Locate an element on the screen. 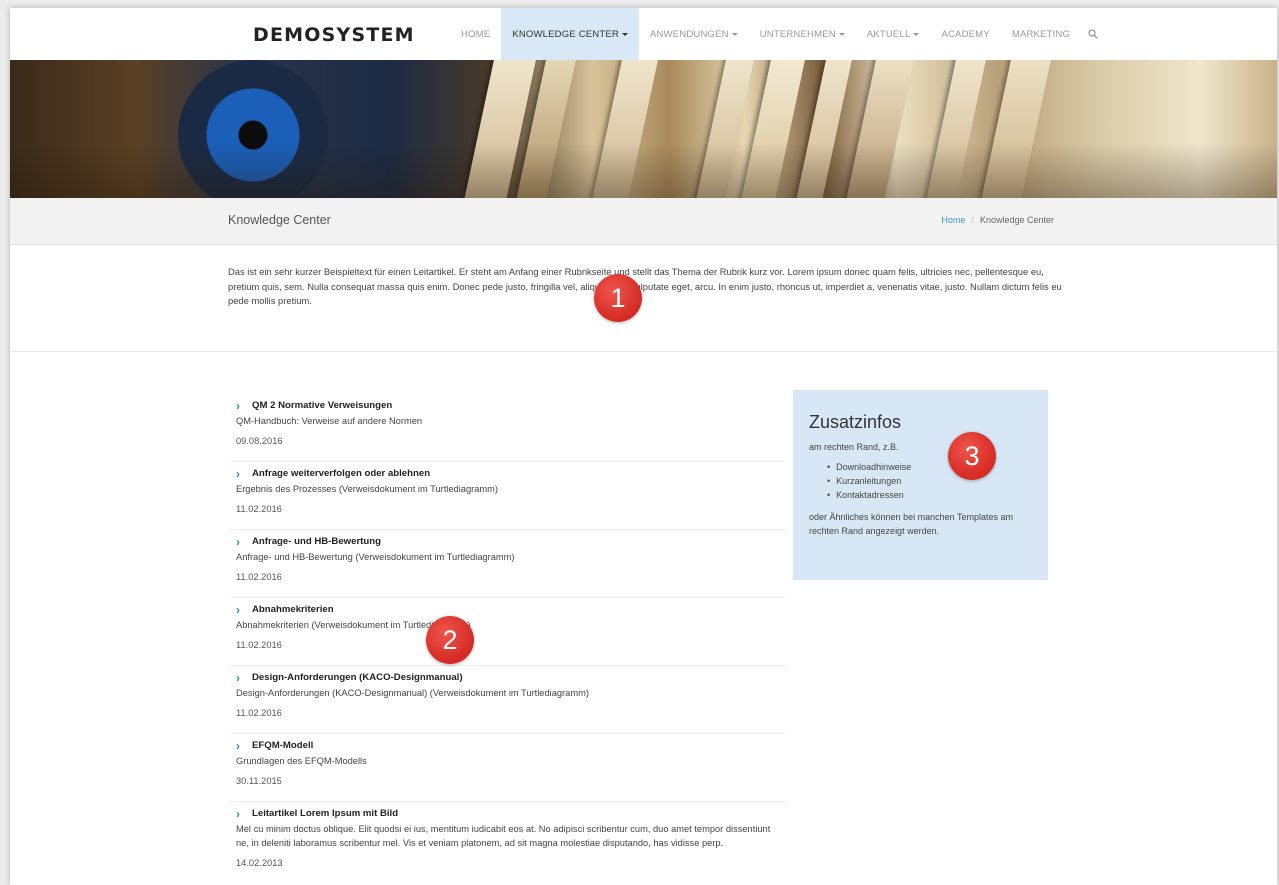 The width and height of the screenshot is (1279, 885). article-date: 09.08.2016 is located at coordinates (259, 441).